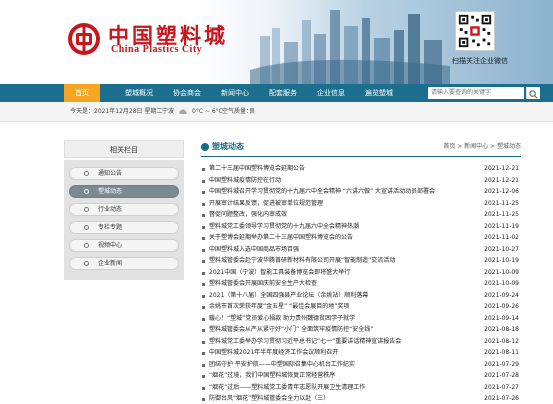 The height and width of the screenshot is (404, 553). I want to click on sidebar-menu: 通知公告 塑城动态 行业动态 专栏专题 视频中心 企业新闻, so click(124, 220).